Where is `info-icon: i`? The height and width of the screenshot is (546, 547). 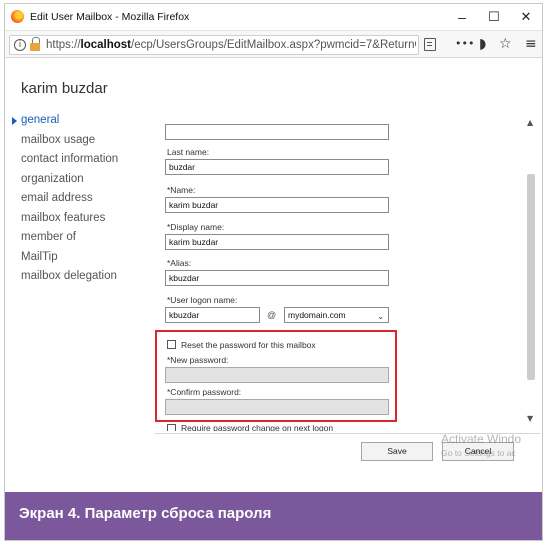 info-icon: i is located at coordinates (20, 45).